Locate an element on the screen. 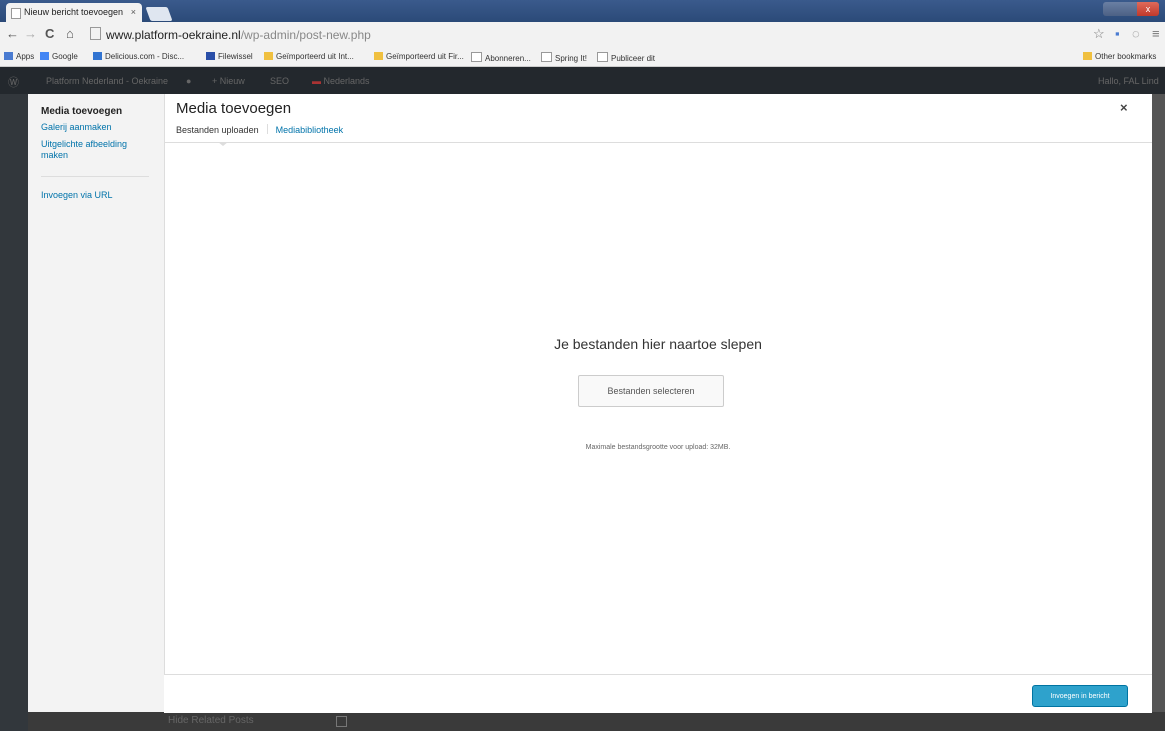  flag-icon: ▬ is located at coordinates (316, 81).